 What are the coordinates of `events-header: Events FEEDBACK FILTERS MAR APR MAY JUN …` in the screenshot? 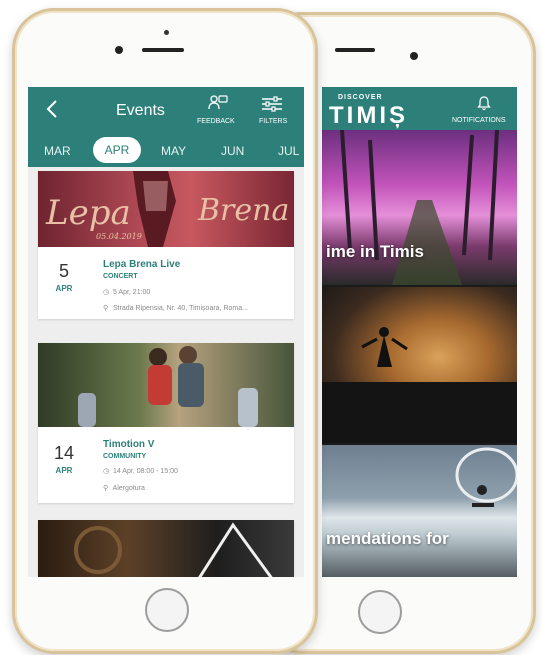 It's located at (166, 127).